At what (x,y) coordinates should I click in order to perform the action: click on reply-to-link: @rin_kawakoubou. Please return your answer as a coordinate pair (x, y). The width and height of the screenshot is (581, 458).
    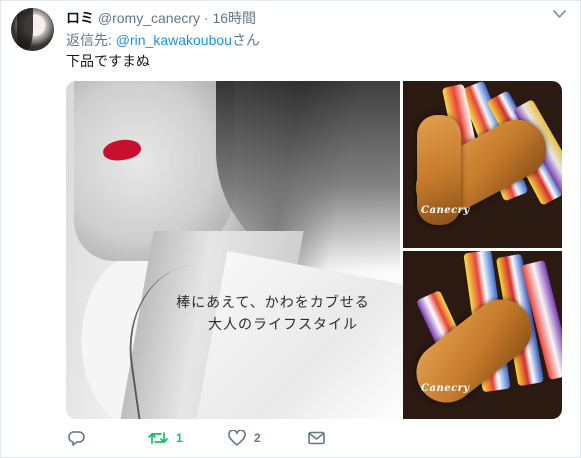
    Looking at the image, I should click on (174, 40).